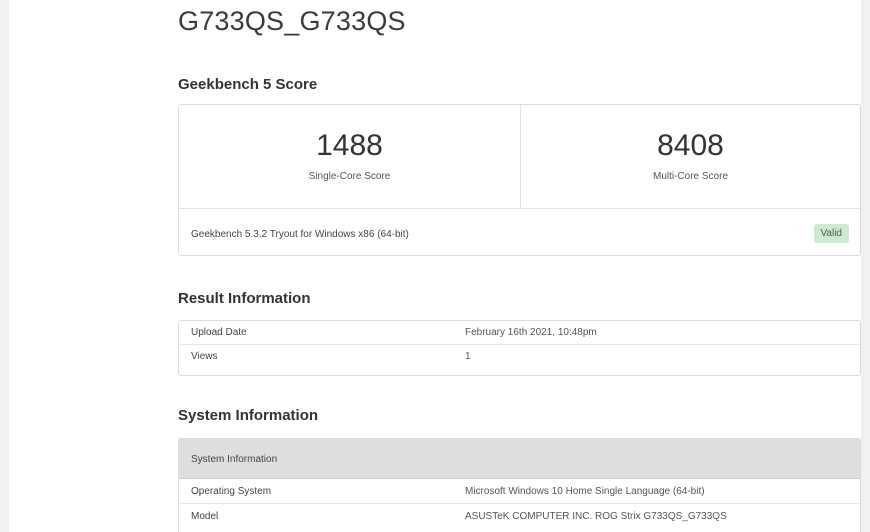 Image resolution: width=870 pixels, height=532 pixels. I want to click on table-row: Upload Date February 16th 2021, 10:48pm, so click(519, 333).